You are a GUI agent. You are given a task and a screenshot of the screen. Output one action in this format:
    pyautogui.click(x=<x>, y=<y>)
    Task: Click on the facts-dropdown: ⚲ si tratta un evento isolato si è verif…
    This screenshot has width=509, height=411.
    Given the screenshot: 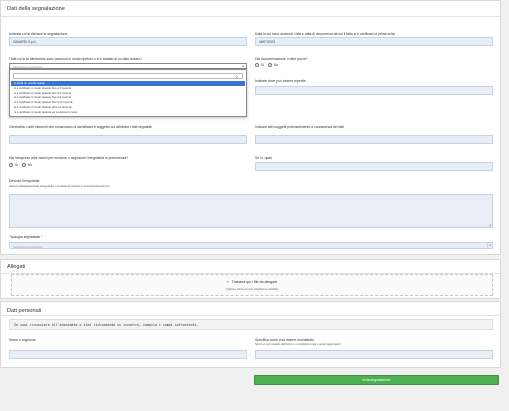 What is the action you would take?
    pyautogui.click(x=128, y=93)
    